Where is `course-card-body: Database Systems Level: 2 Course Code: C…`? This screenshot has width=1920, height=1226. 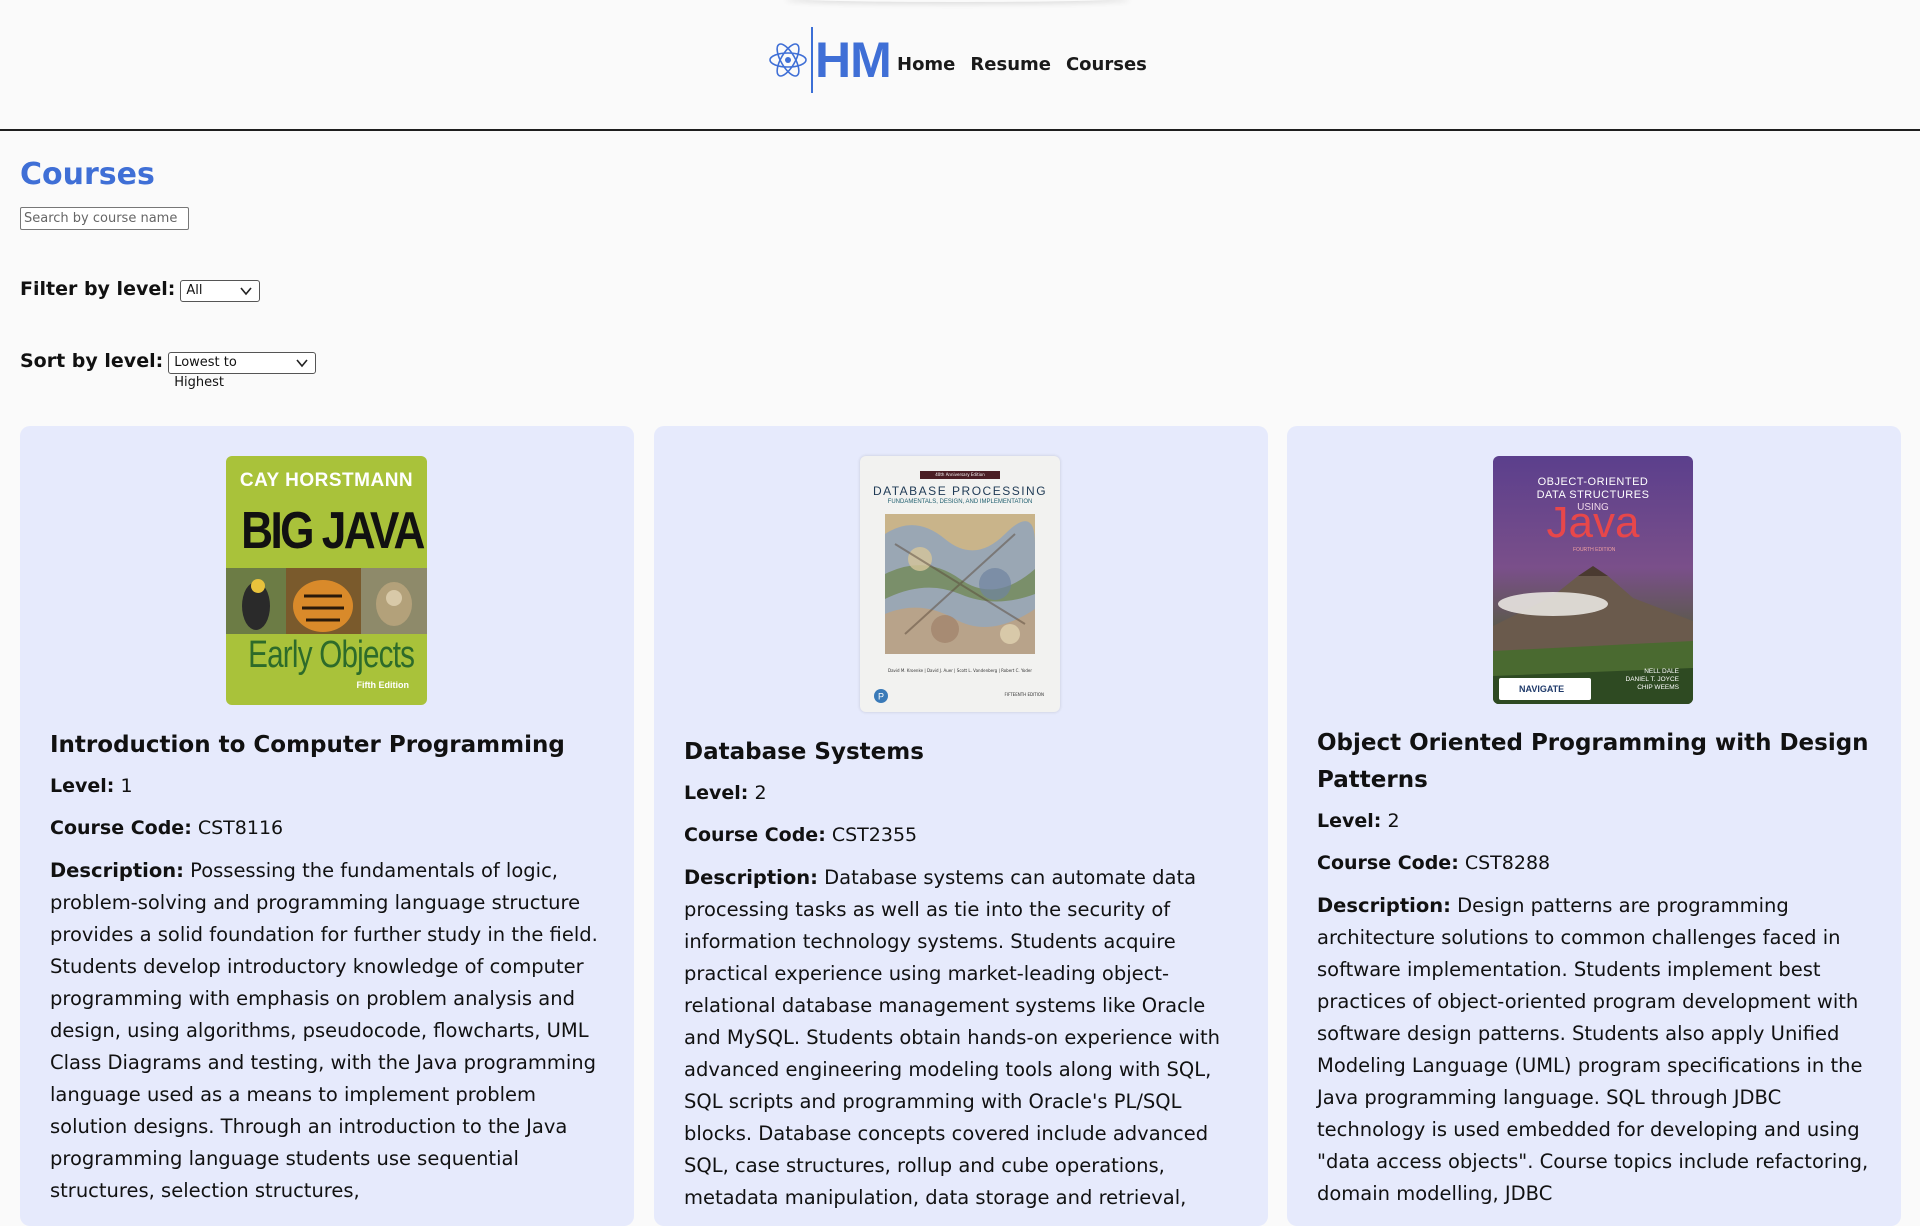
course-card-body: Database Systems Level: 2 Course Code: C… is located at coordinates (961, 974).